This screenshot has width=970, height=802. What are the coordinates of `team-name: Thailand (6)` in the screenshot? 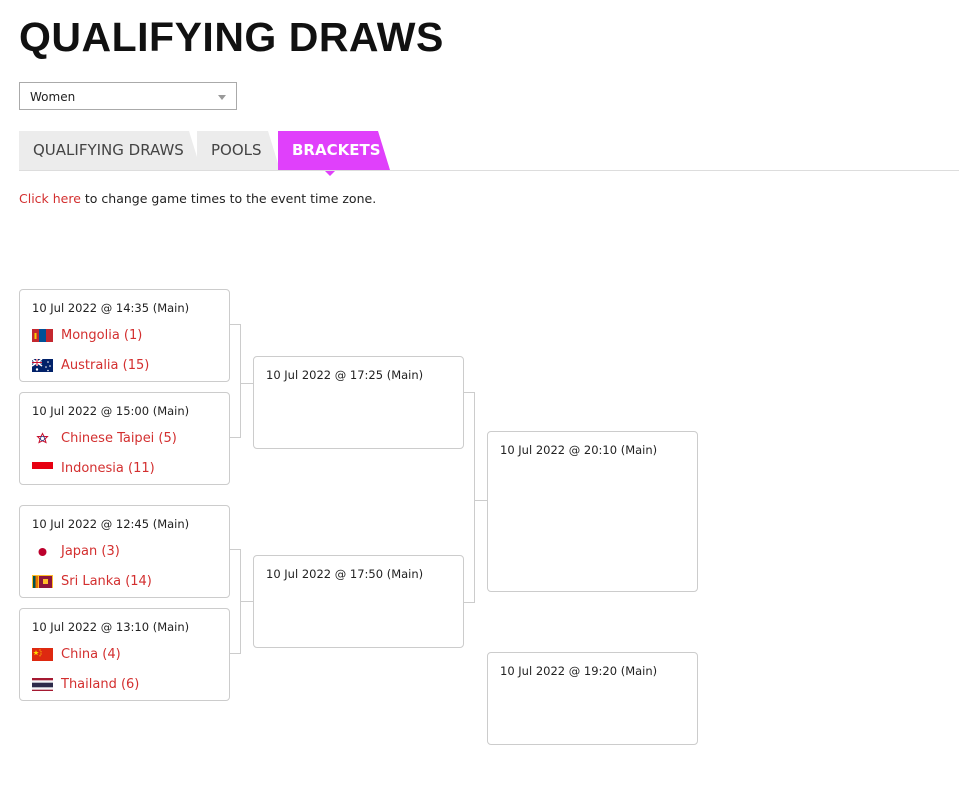 It's located at (100, 684).